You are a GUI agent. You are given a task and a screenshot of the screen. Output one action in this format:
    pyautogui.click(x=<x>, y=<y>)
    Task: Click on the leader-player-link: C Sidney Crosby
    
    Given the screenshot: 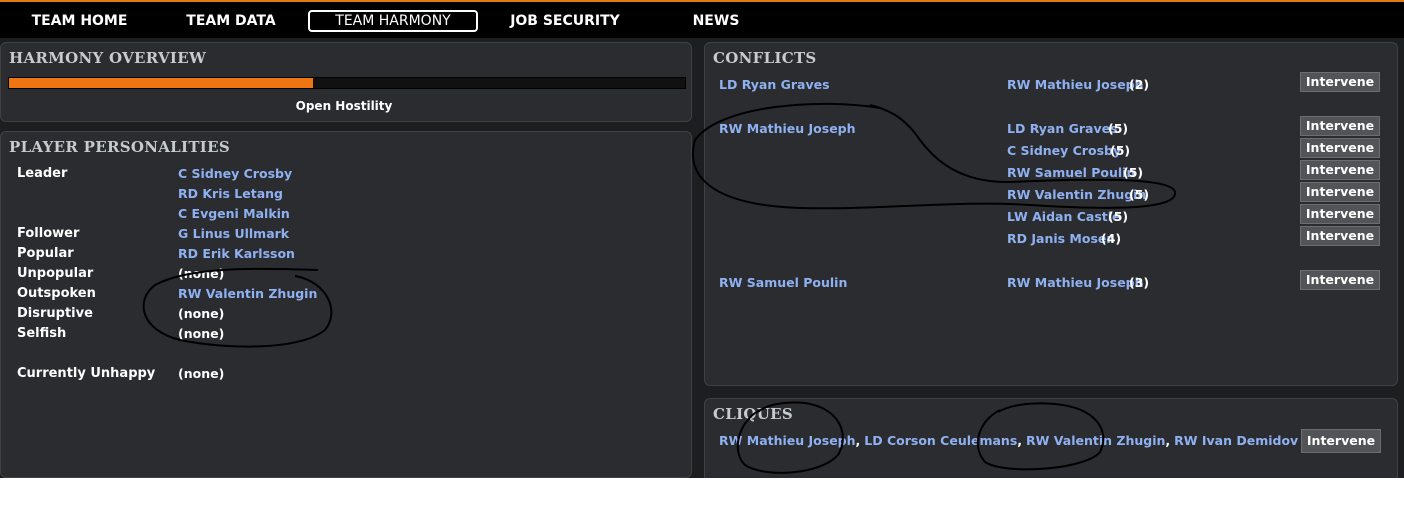 What is the action you would take?
    pyautogui.click(x=235, y=173)
    